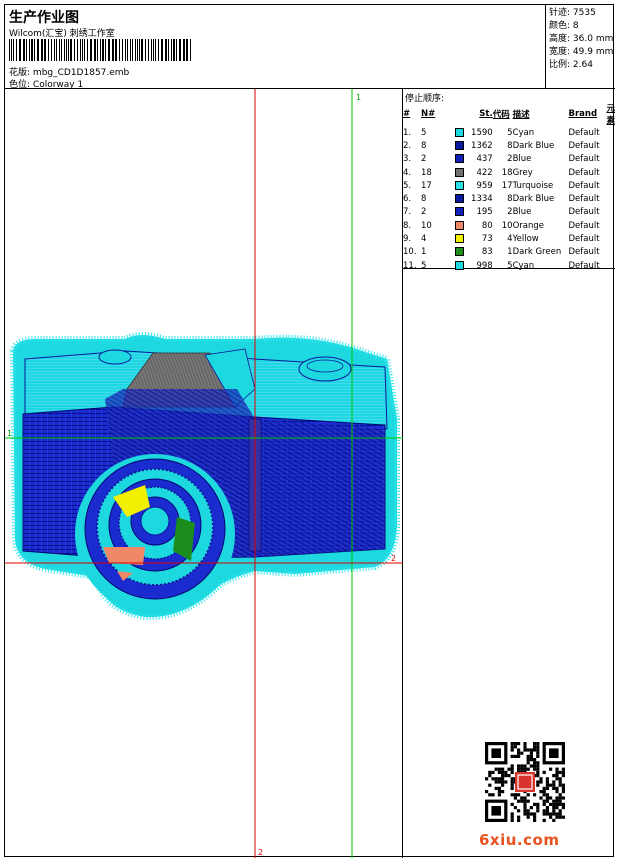 The image size is (620, 861). What do you see at coordinates (407, 239) in the screenshot?
I see `stop-index: 9.` at bounding box center [407, 239].